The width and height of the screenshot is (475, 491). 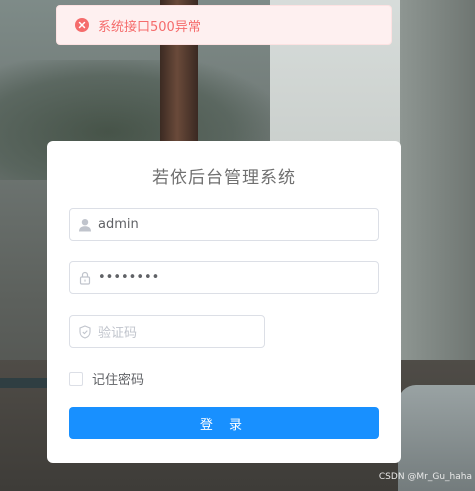 What do you see at coordinates (149, 27) in the screenshot?
I see `alert-message: 系统接口500异常` at bounding box center [149, 27].